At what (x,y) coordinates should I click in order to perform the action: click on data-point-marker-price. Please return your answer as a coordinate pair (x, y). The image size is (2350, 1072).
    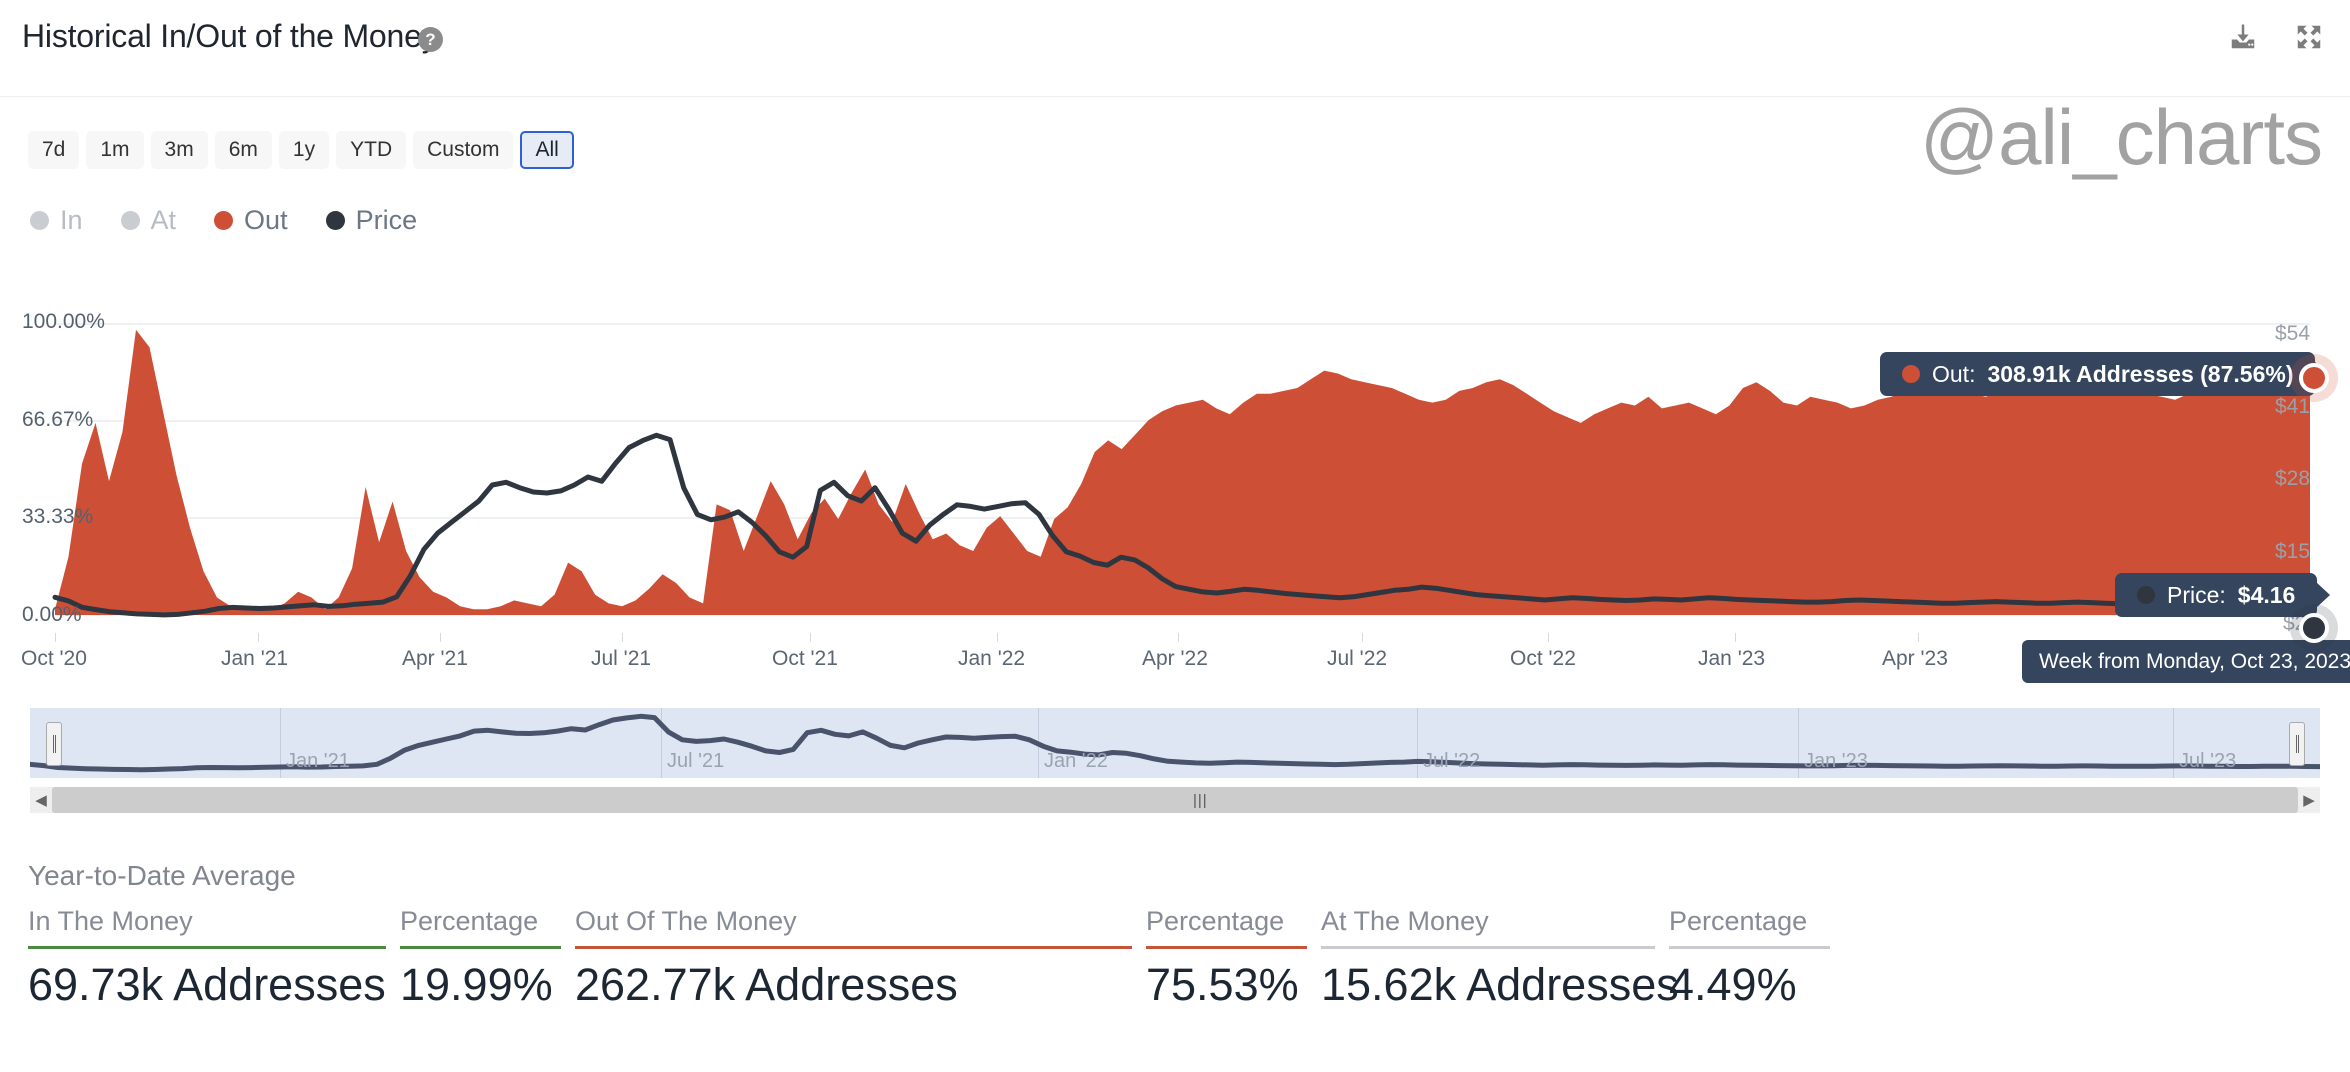
    Looking at the image, I should click on (2314, 628).